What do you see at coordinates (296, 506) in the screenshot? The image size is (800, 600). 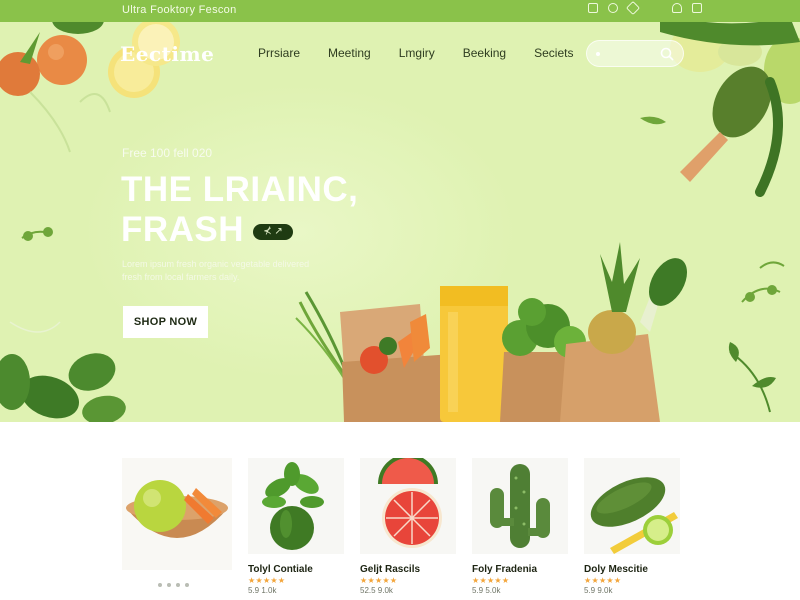 I see `product-image-basil-pepper` at bounding box center [296, 506].